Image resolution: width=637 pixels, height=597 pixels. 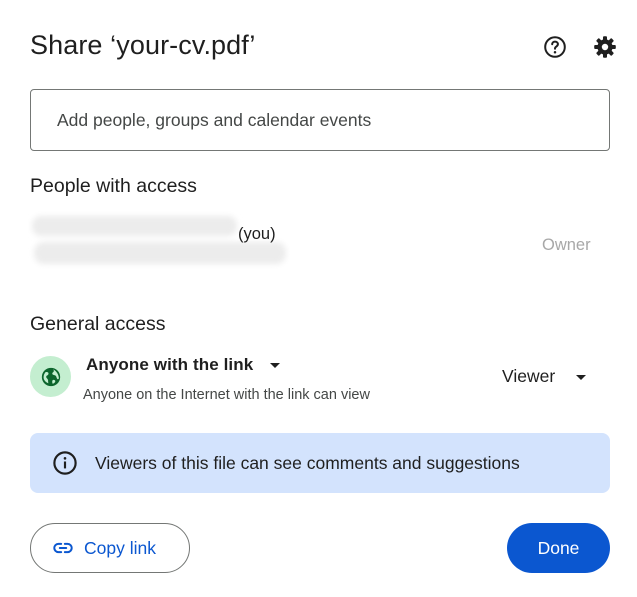 What do you see at coordinates (98, 324) in the screenshot?
I see `general-access-heading: General access` at bounding box center [98, 324].